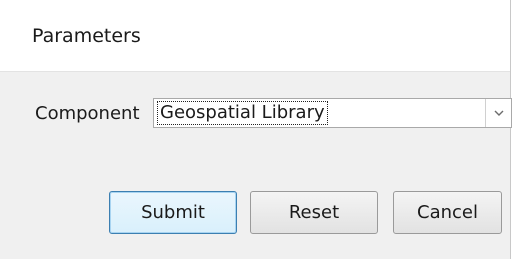 The image size is (527, 259). Describe the element at coordinates (447, 212) in the screenshot. I see `cancel-button: Cancel` at that location.